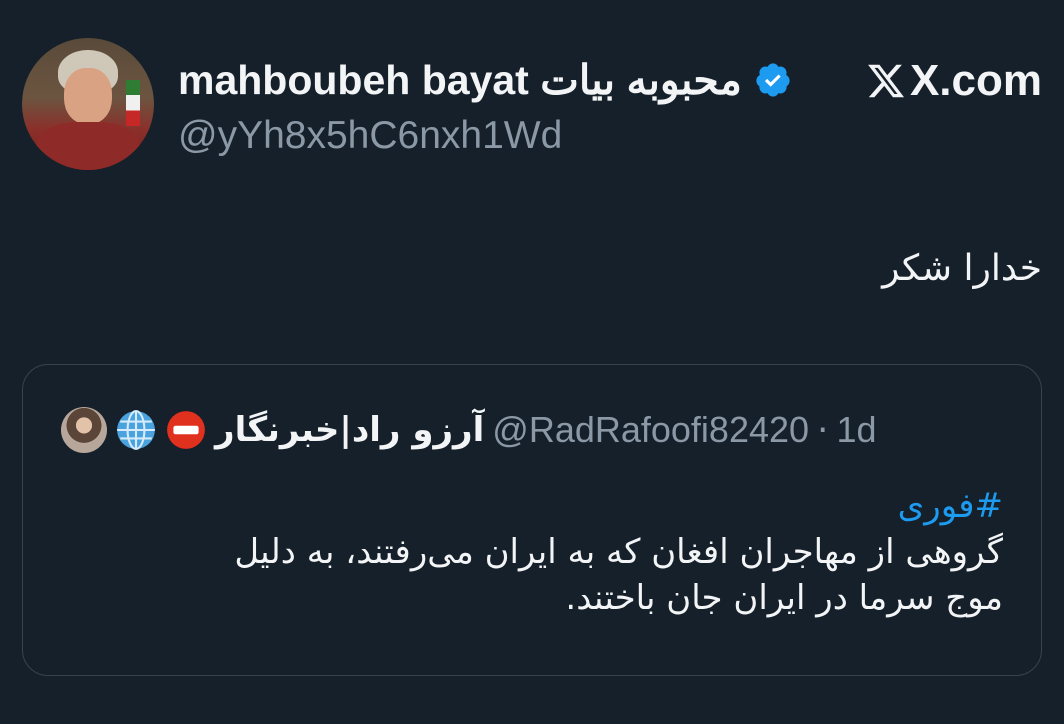 Image resolution: width=1064 pixels, height=724 pixels. Describe the element at coordinates (886, 81) in the screenshot. I see `x-logo-icon` at that location.